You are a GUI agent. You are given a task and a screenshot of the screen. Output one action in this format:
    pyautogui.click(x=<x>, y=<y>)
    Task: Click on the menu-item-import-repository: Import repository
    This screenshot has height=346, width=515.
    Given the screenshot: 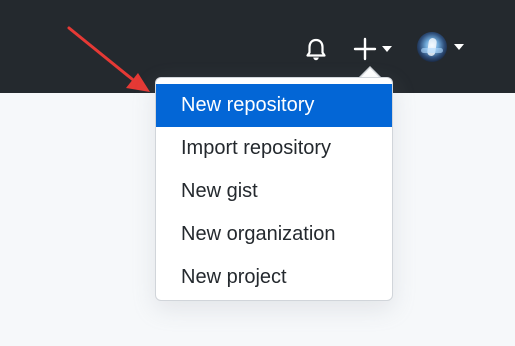 What is the action you would take?
    pyautogui.click(x=274, y=148)
    